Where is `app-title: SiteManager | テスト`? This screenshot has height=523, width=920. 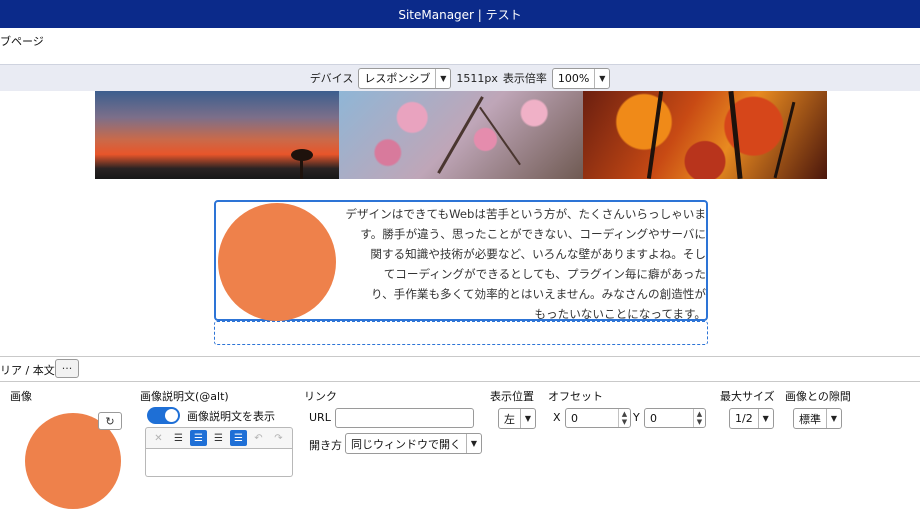 app-title: SiteManager | テスト is located at coordinates (460, 14).